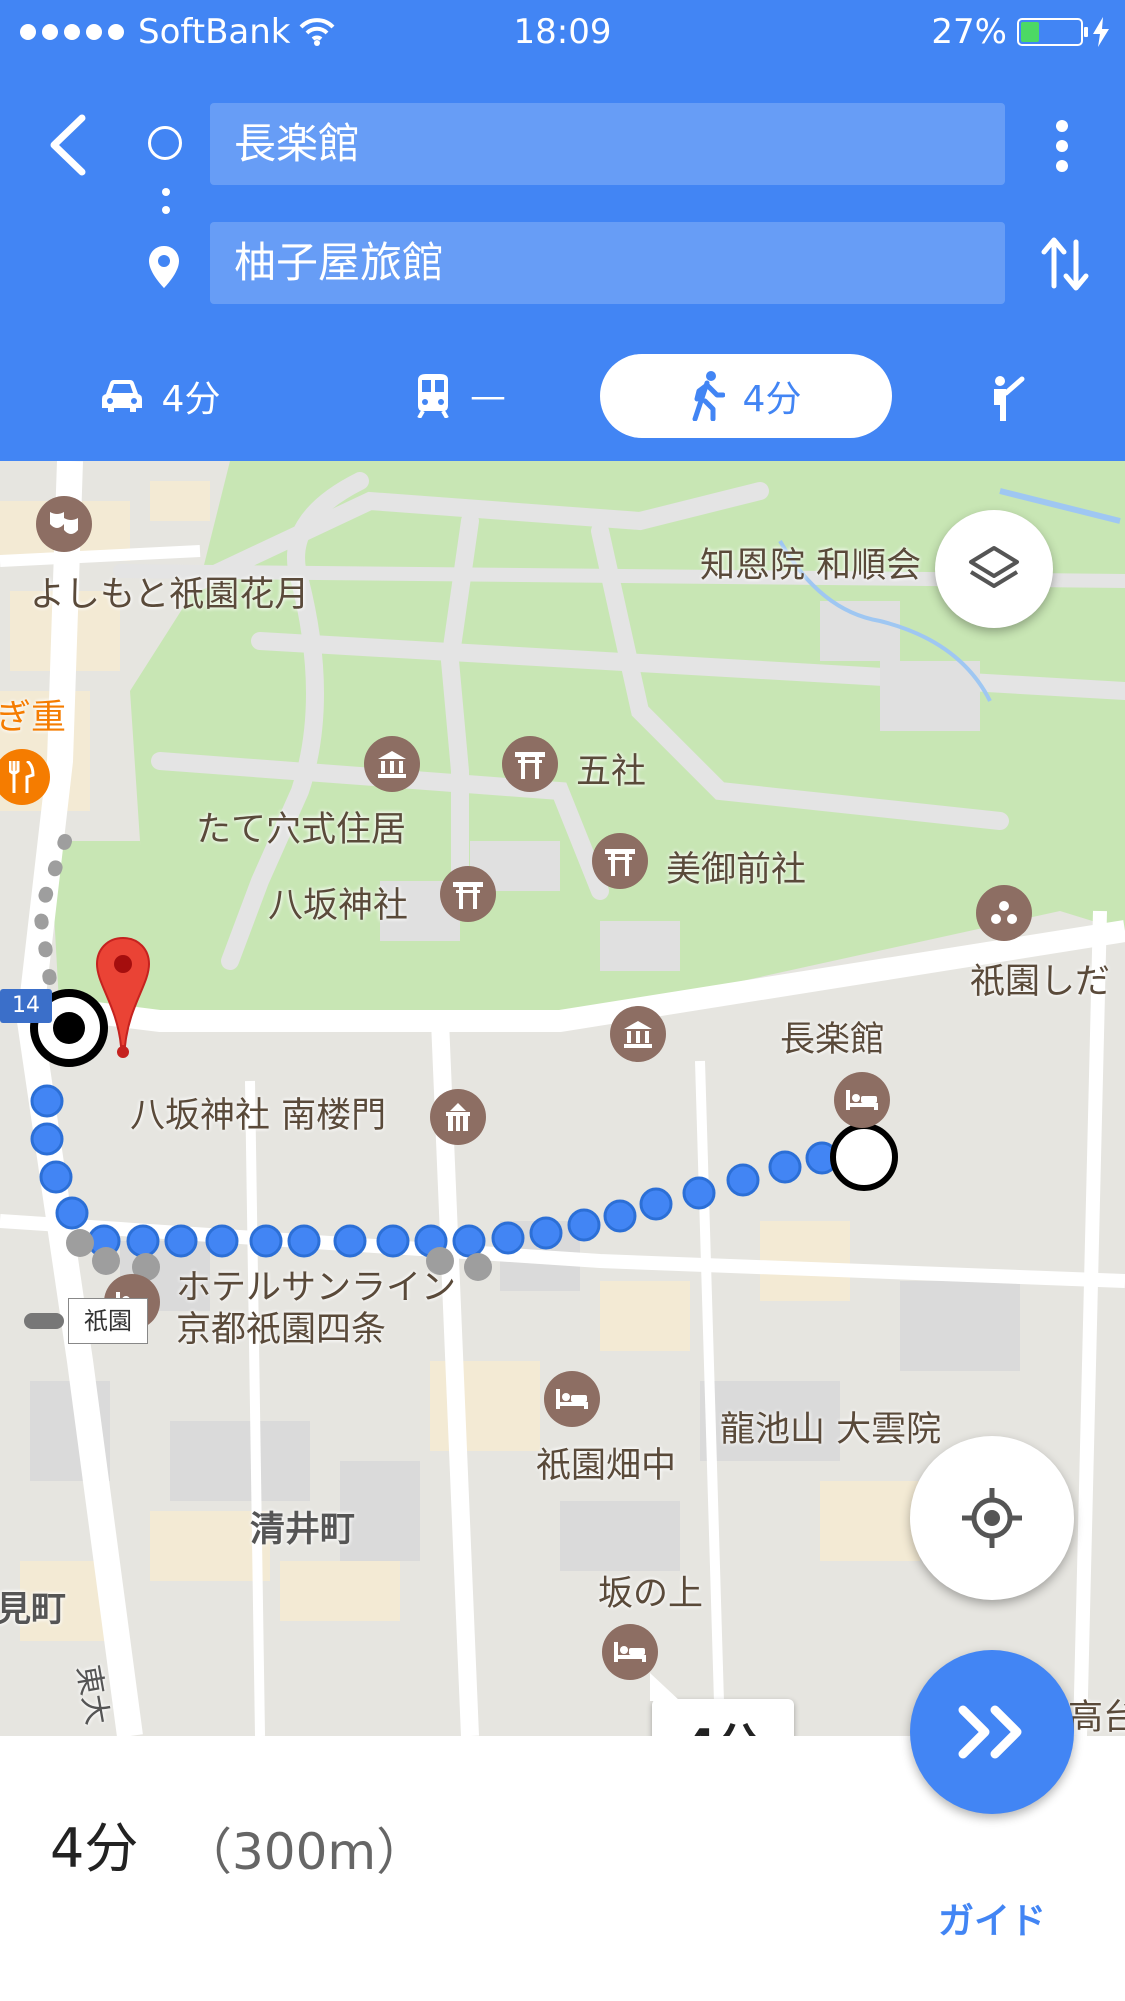 The width and height of the screenshot is (1125, 2001). What do you see at coordinates (94, 1848) in the screenshot?
I see `route-eta: 4分` at bounding box center [94, 1848].